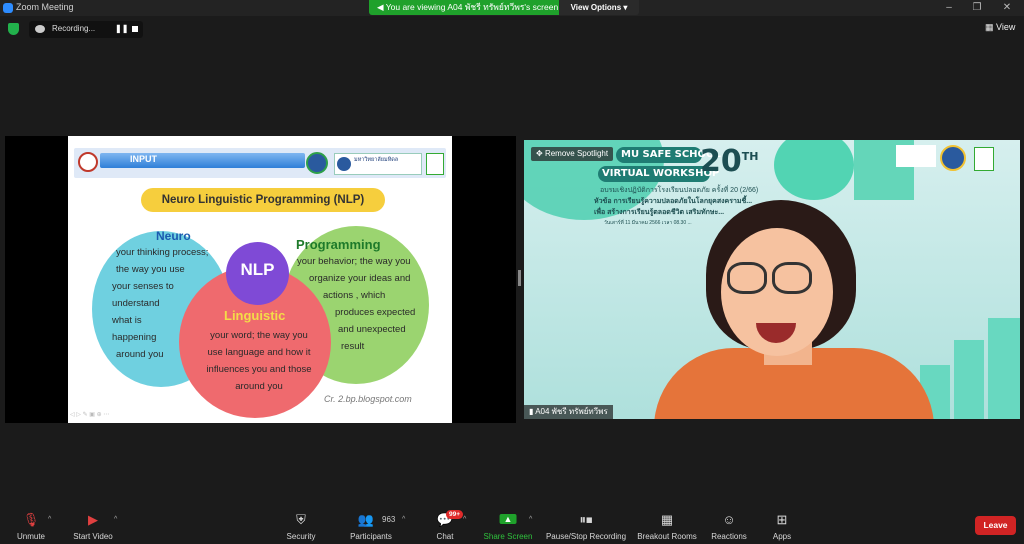 The image size is (1024, 544). Describe the element at coordinates (445, 536) in the screenshot. I see `chat-label: Chat` at that location.